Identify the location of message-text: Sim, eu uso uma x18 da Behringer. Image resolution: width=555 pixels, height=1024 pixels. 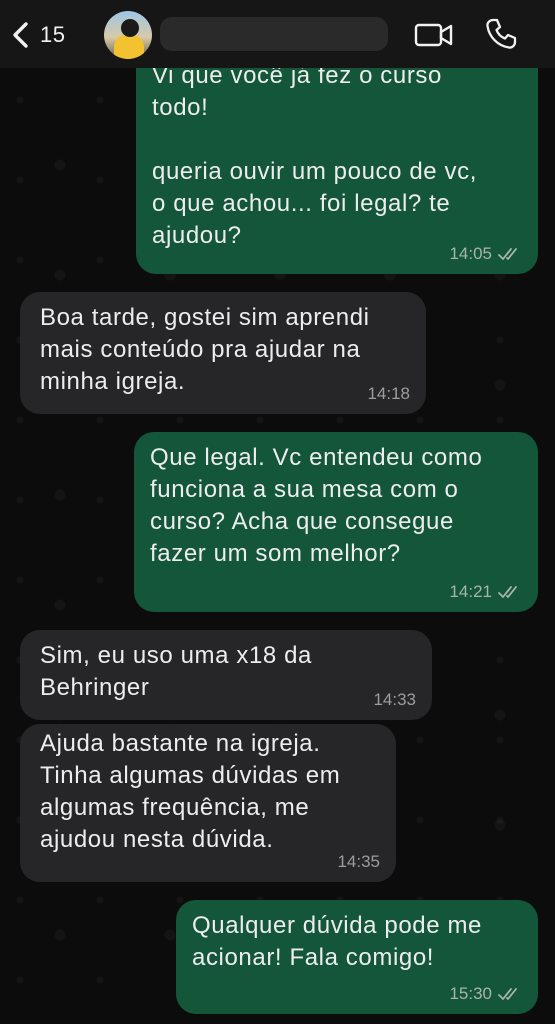
(176, 671).